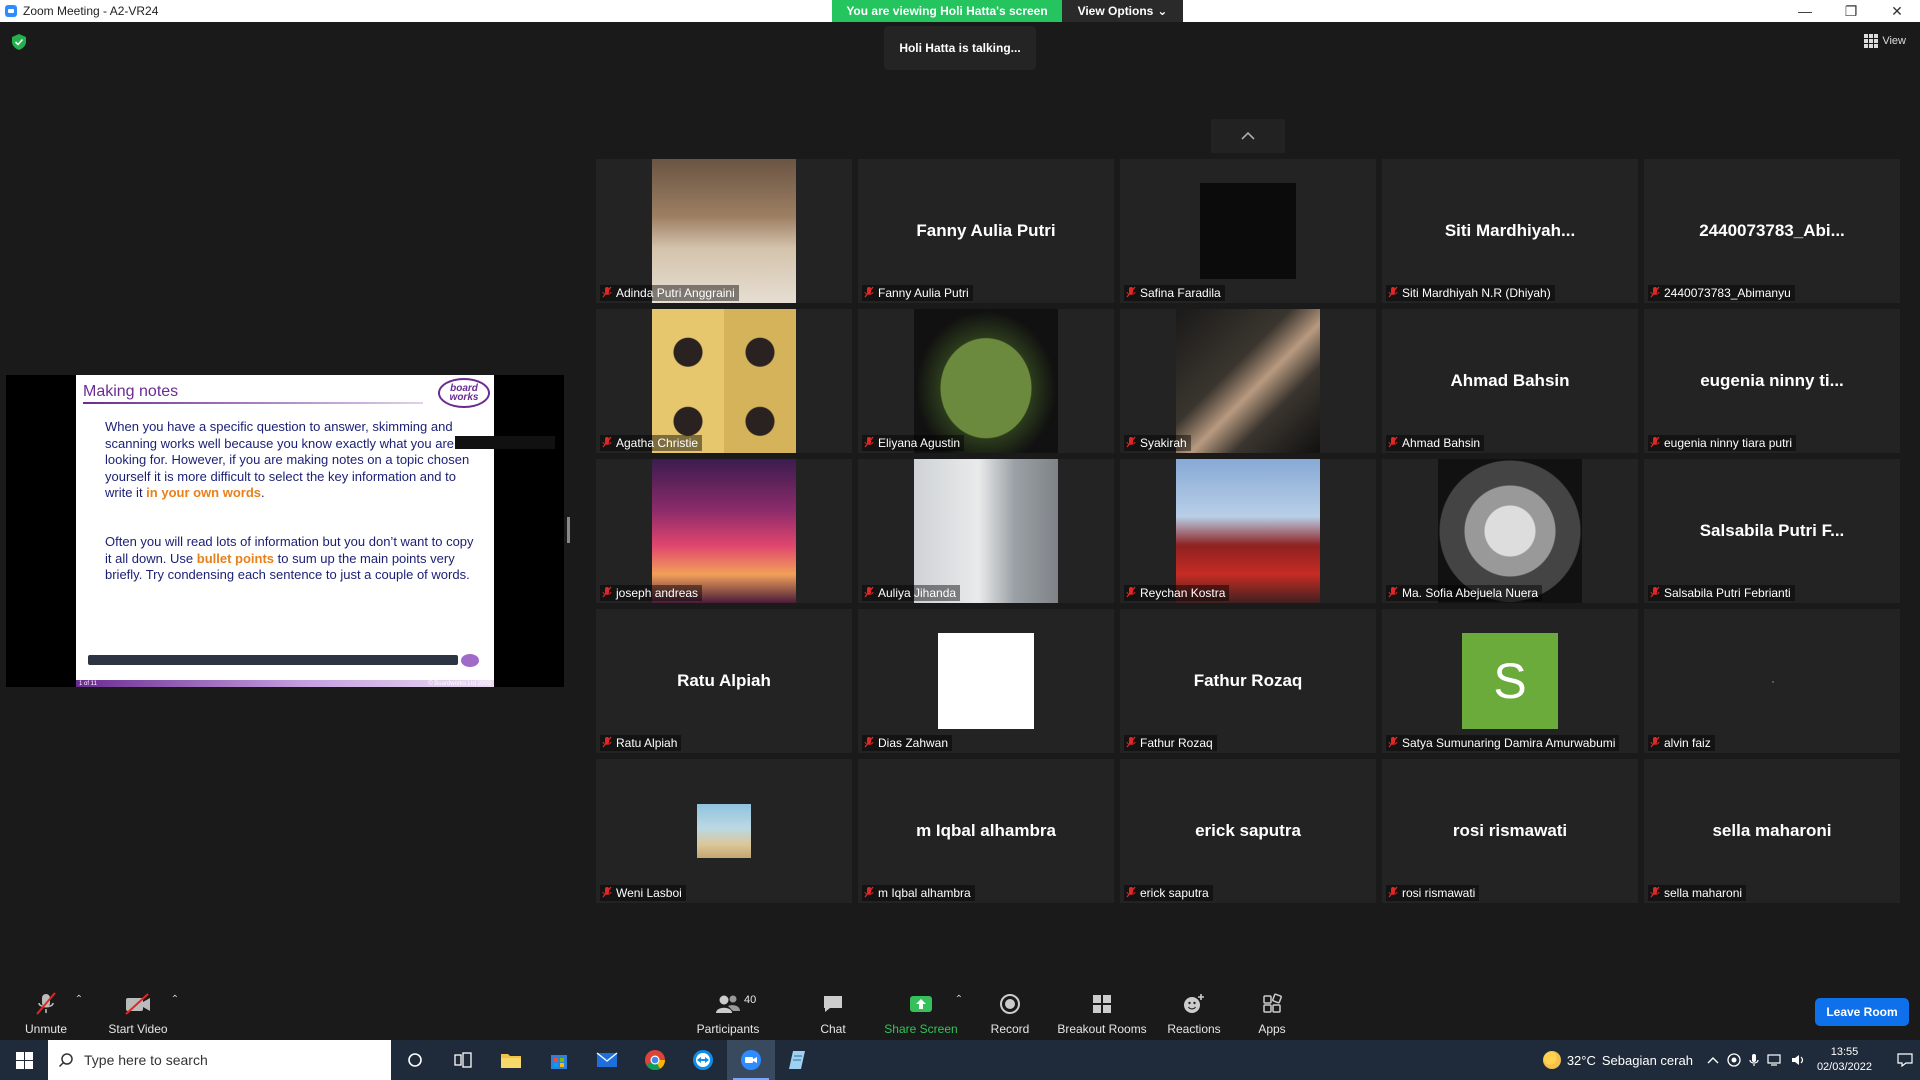  I want to click on participant-name-label: joseph andreas, so click(651, 593).